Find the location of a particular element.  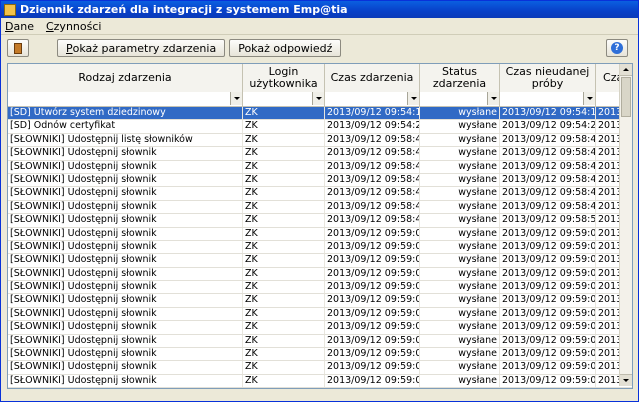

column-header: Czas zdarzenia is located at coordinates (372, 78).